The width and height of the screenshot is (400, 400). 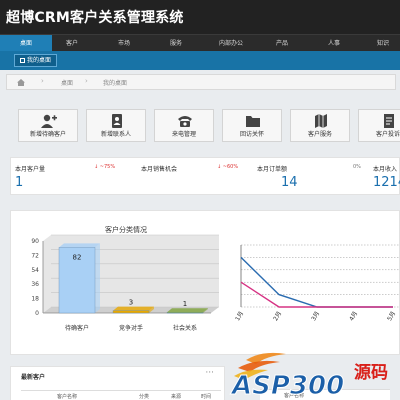 What do you see at coordinates (206, 397) in the screenshot?
I see `column-header: 时间` at bounding box center [206, 397].